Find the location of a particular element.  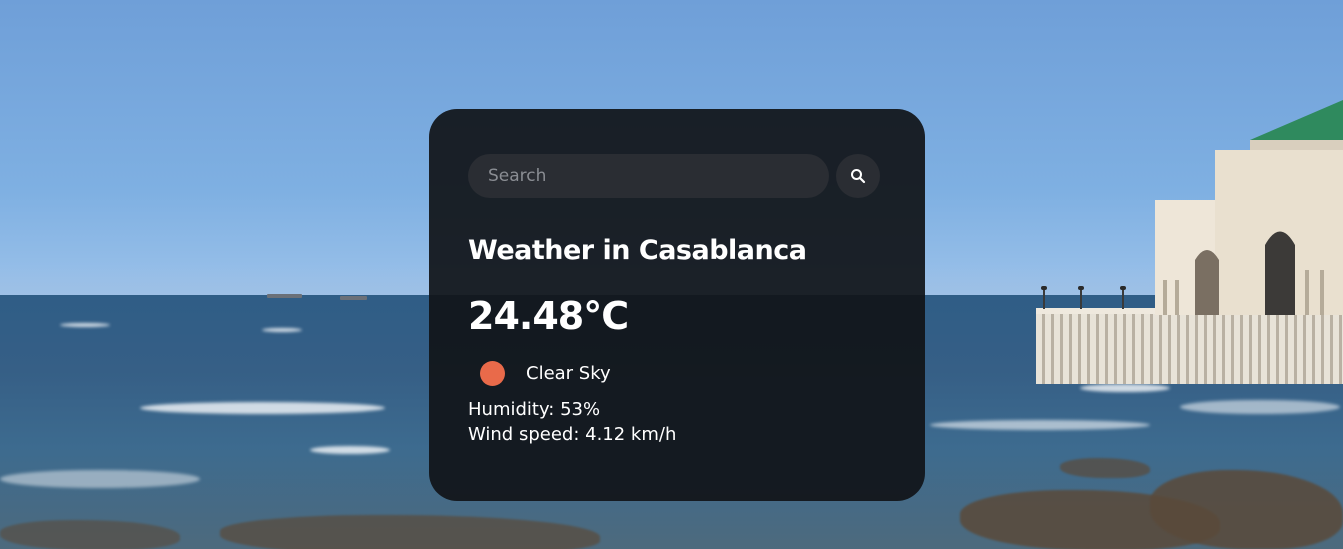

search-button is located at coordinates (858, 176).